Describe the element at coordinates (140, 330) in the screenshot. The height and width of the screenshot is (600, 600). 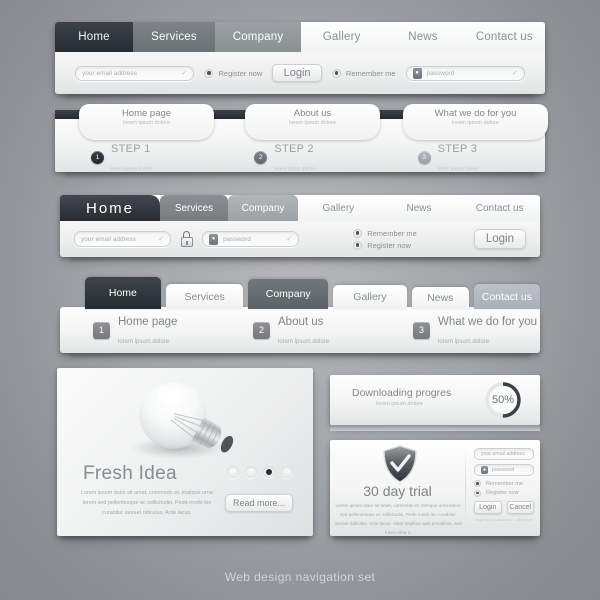
I see `item-home-page: 1 Home page lorem ipsum dolore` at that location.